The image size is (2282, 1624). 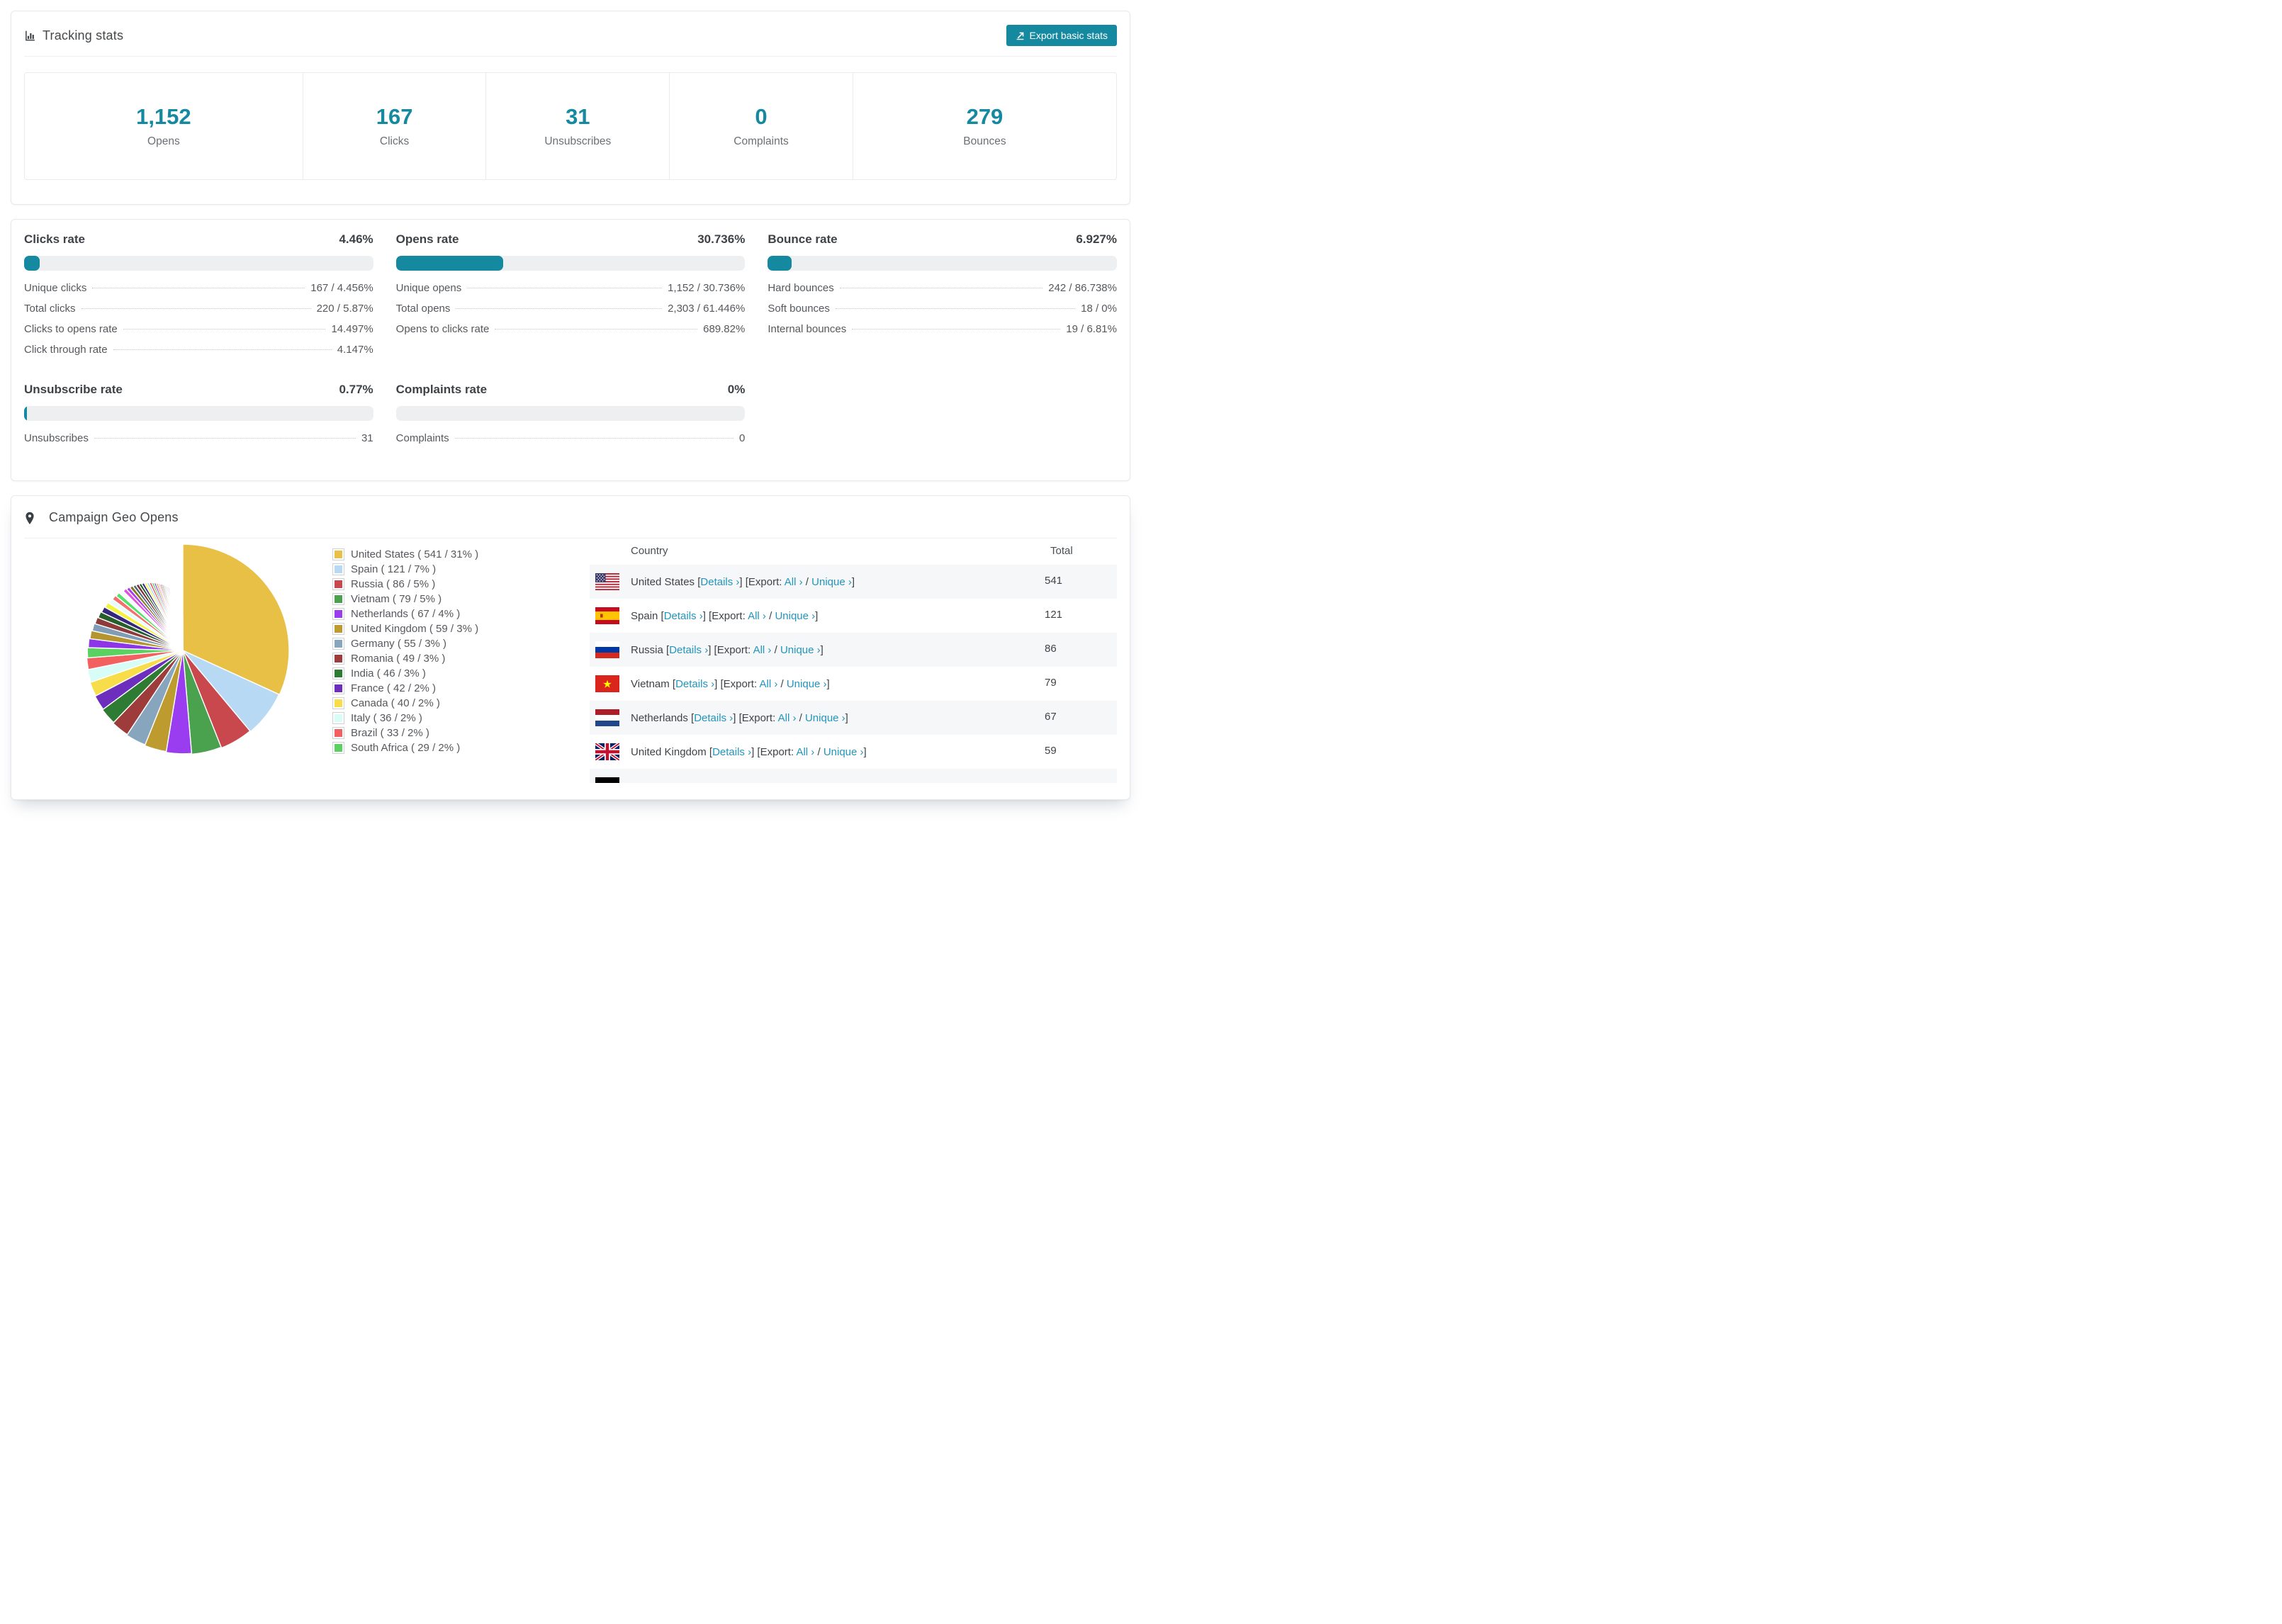 I want to click on rate-detail-value: 14.497%, so click(x=352, y=329).